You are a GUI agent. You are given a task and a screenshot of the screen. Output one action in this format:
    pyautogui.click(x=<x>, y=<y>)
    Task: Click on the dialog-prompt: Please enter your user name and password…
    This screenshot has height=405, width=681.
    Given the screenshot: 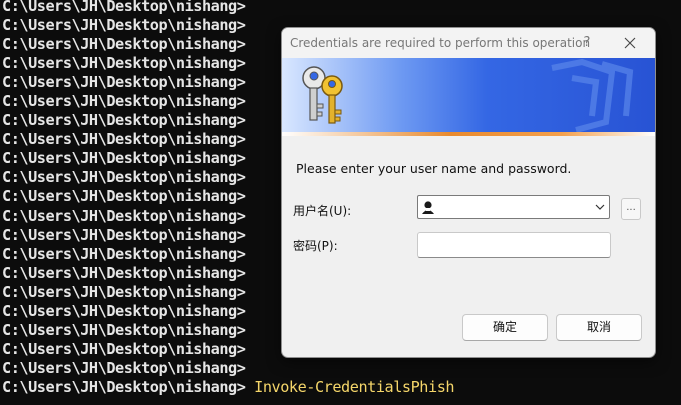 What is the action you would take?
    pyautogui.click(x=434, y=168)
    